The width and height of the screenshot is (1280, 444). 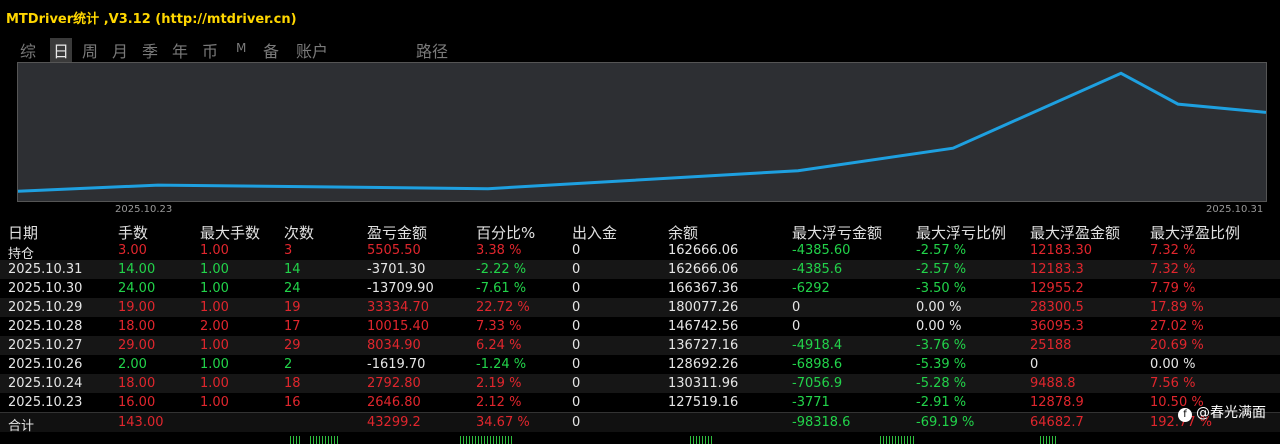 I want to click on tab-3: 月, so click(x=120, y=50).